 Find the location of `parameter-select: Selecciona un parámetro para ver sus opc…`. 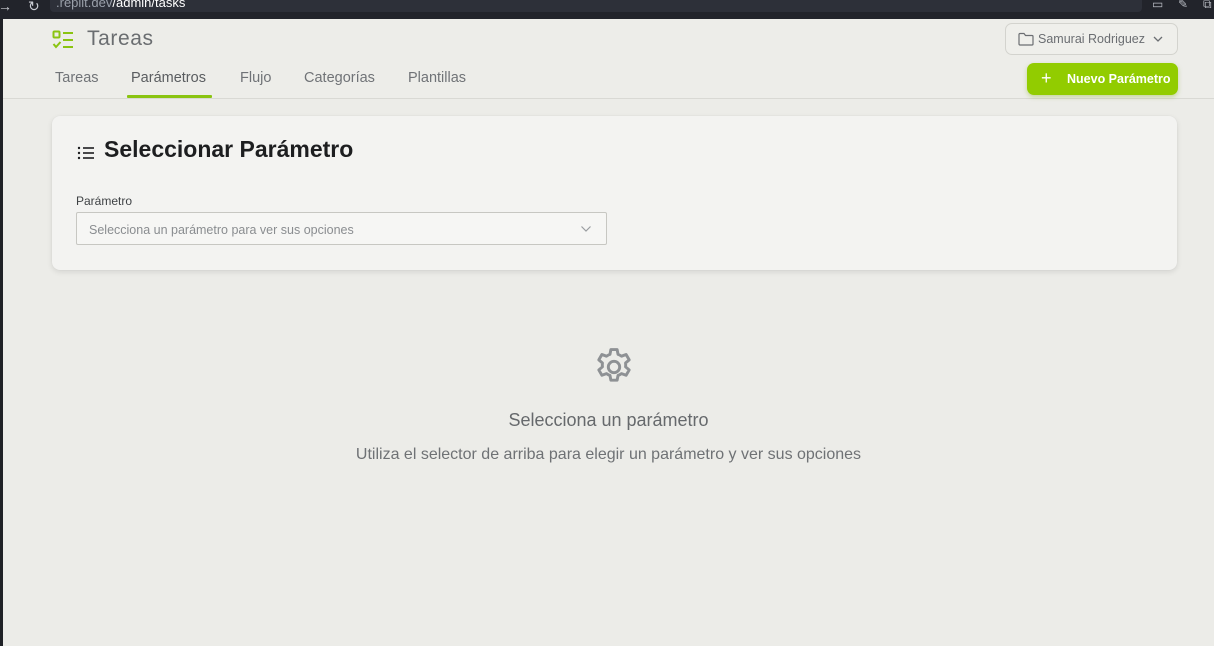

parameter-select: Selecciona un parámetro para ver sus opc… is located at coordinates (341, 228).